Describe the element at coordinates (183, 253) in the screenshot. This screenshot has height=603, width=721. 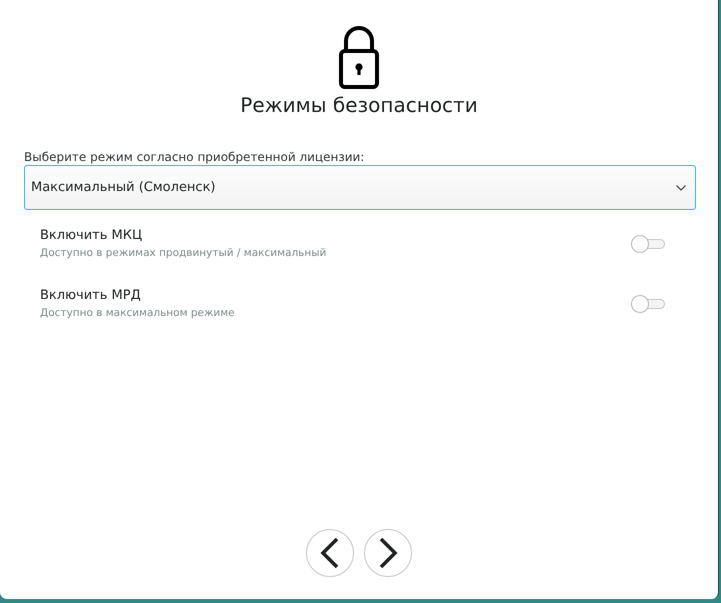
I see `option-description: Доступно в режимах продвинутый / максимальный` at that location.